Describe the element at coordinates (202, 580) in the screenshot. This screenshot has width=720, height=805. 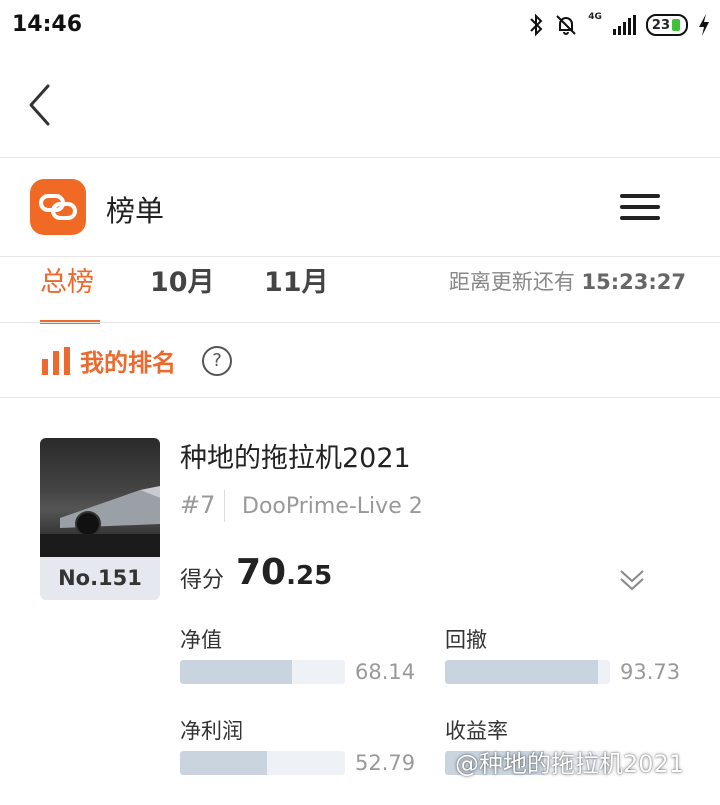
I see `score-label: 得分` at that location.